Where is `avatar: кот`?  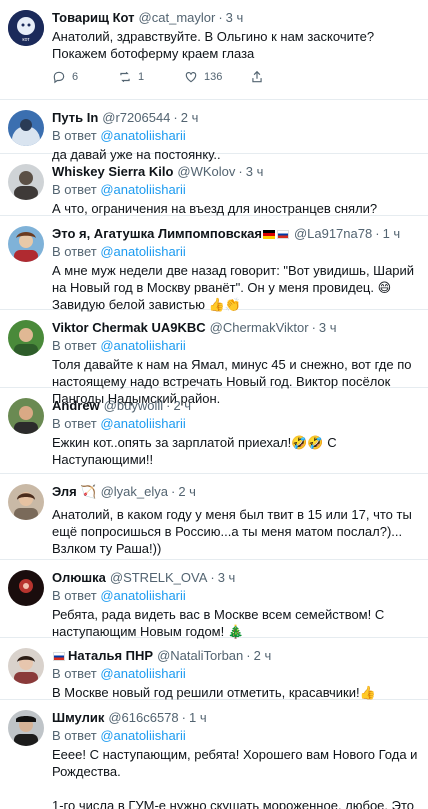 avatar: кот is located at coordinates (26, 28).